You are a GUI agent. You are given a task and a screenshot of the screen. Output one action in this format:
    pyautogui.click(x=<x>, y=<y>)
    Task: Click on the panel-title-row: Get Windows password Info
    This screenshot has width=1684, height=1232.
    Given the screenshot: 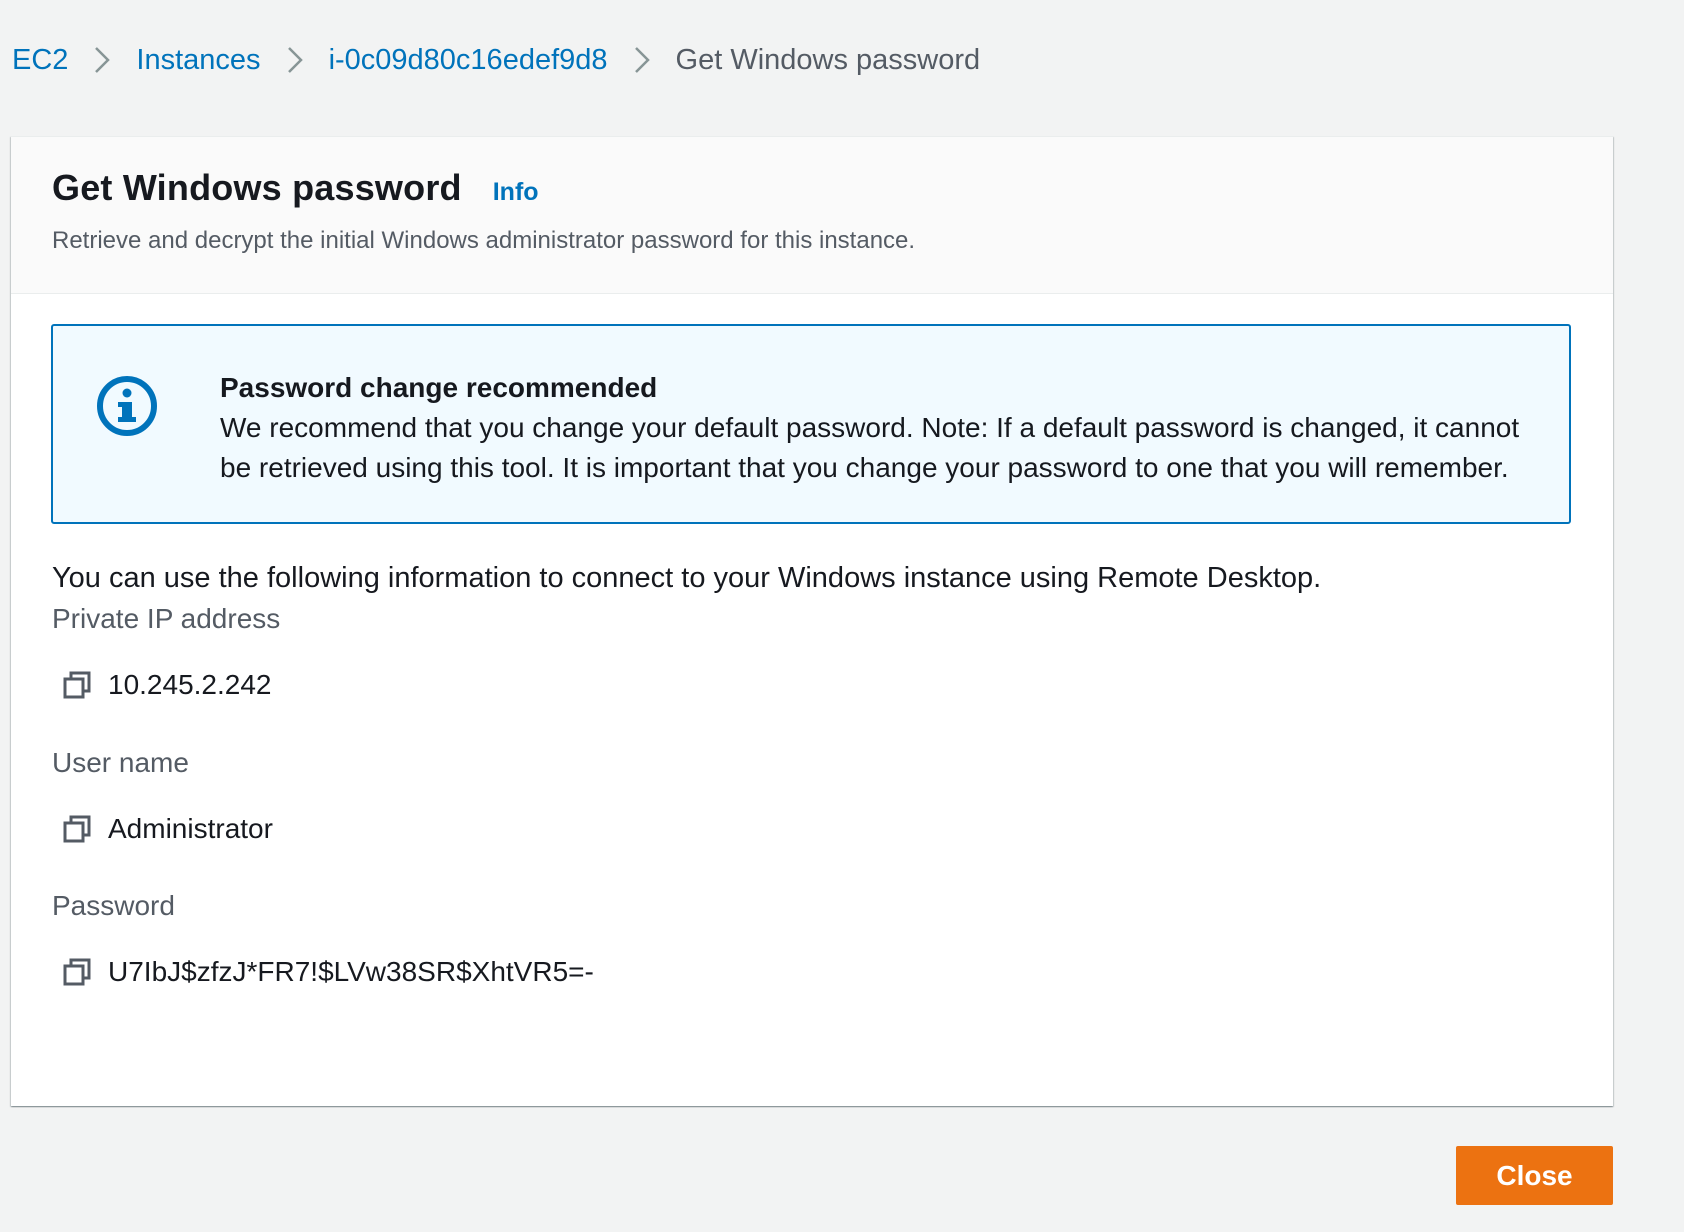 What is the action you would take?
    pyautogui.click(x=295, y=188)
    